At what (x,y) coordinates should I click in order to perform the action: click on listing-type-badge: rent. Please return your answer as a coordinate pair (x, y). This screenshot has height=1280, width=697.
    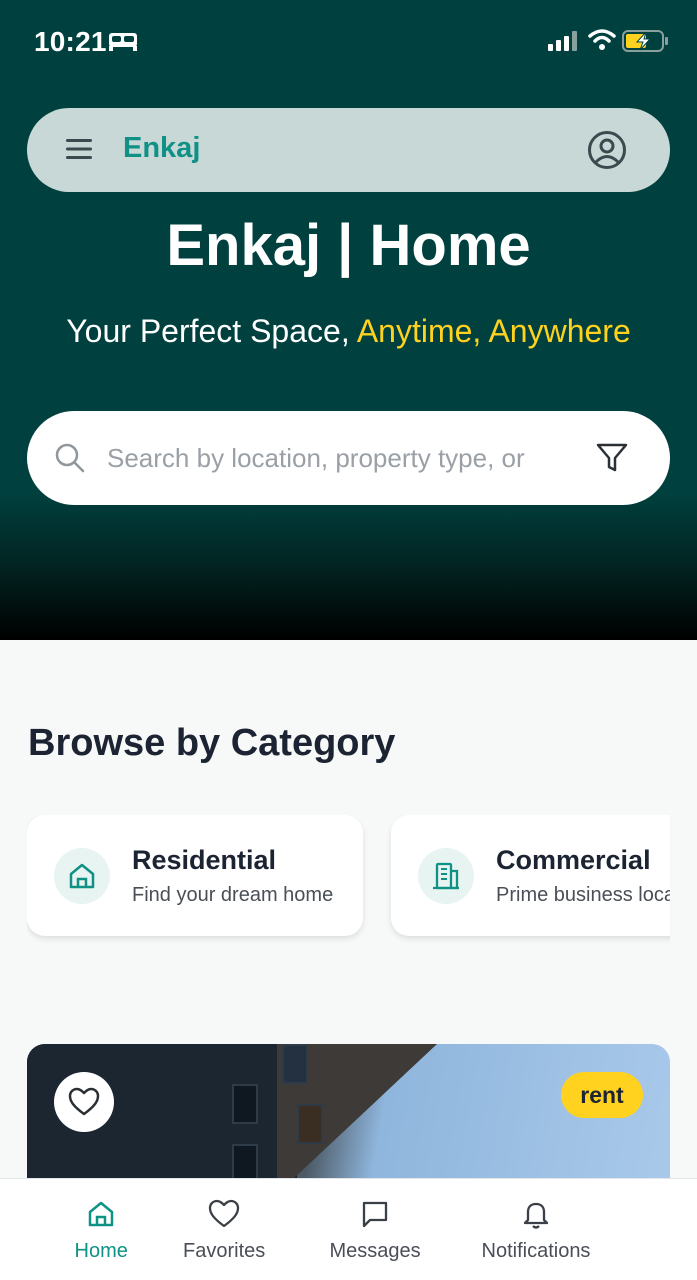
    Looking at the image, I should click on (602, 1095).